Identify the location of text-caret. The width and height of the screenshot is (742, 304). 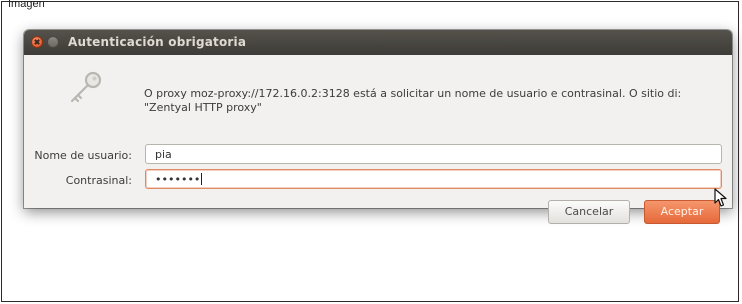
(202, 179).